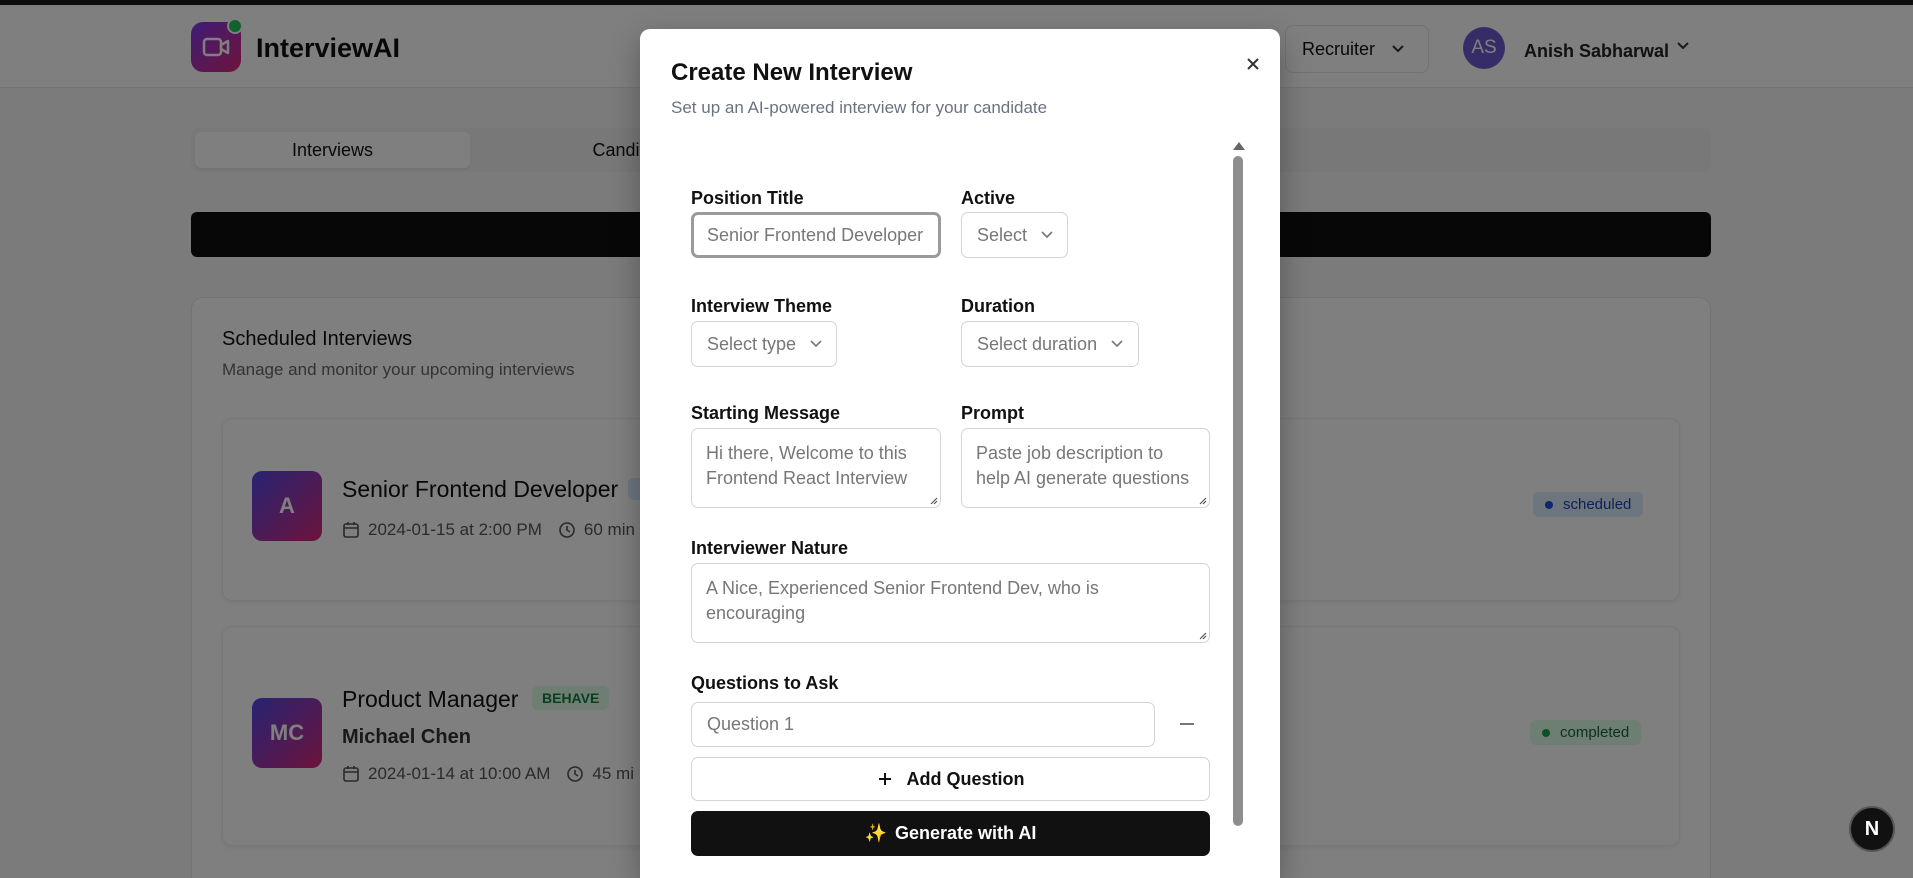 Image resolution: width=1913 pixels, height=878 pixels. What do you see at coordinates (752, 343) in the screenshot?
I see `interview-theme-value: Select type` at bounding box center [752, 343].